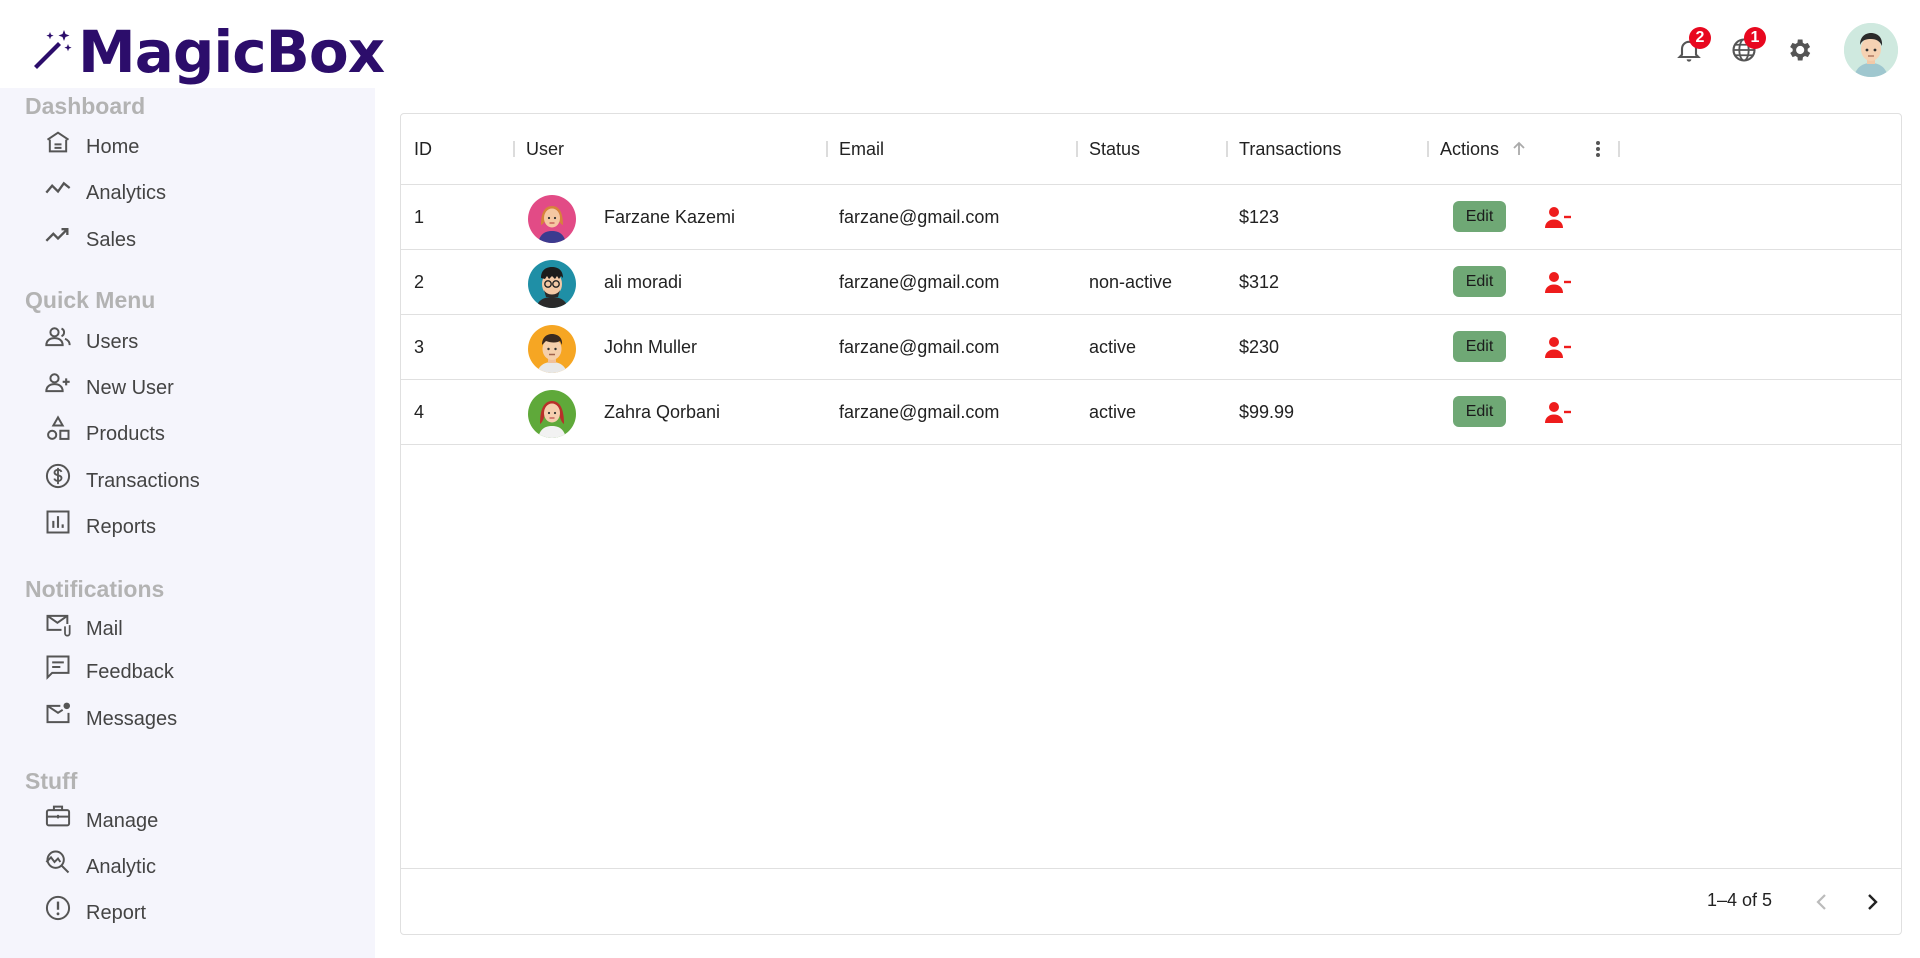 This screenshot has width=1920, height=958. I want to click on column-header-id: ID, so click(423, 149).